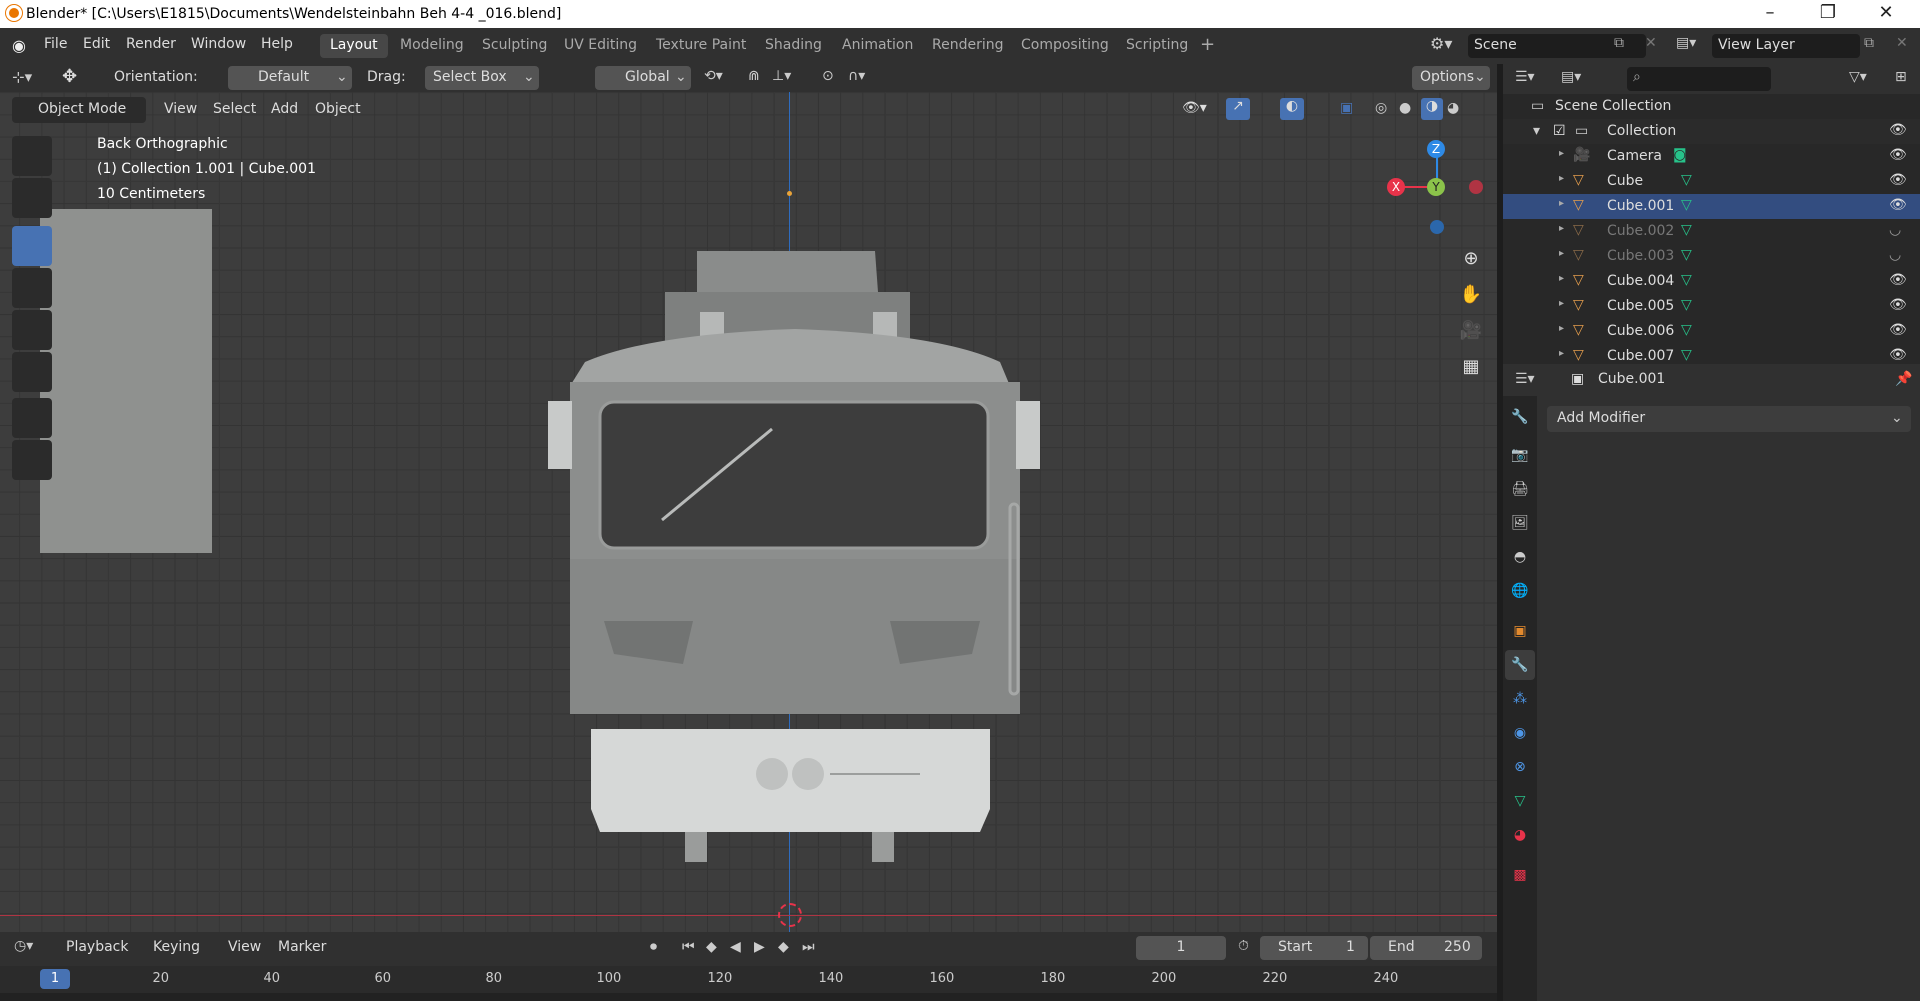 Image resolution: width=1920 pixels, height=1001 pixels. Describe the element at coordinates (1426, 948) in the screenshot. I see `end-frame-field: End 250` at that location.